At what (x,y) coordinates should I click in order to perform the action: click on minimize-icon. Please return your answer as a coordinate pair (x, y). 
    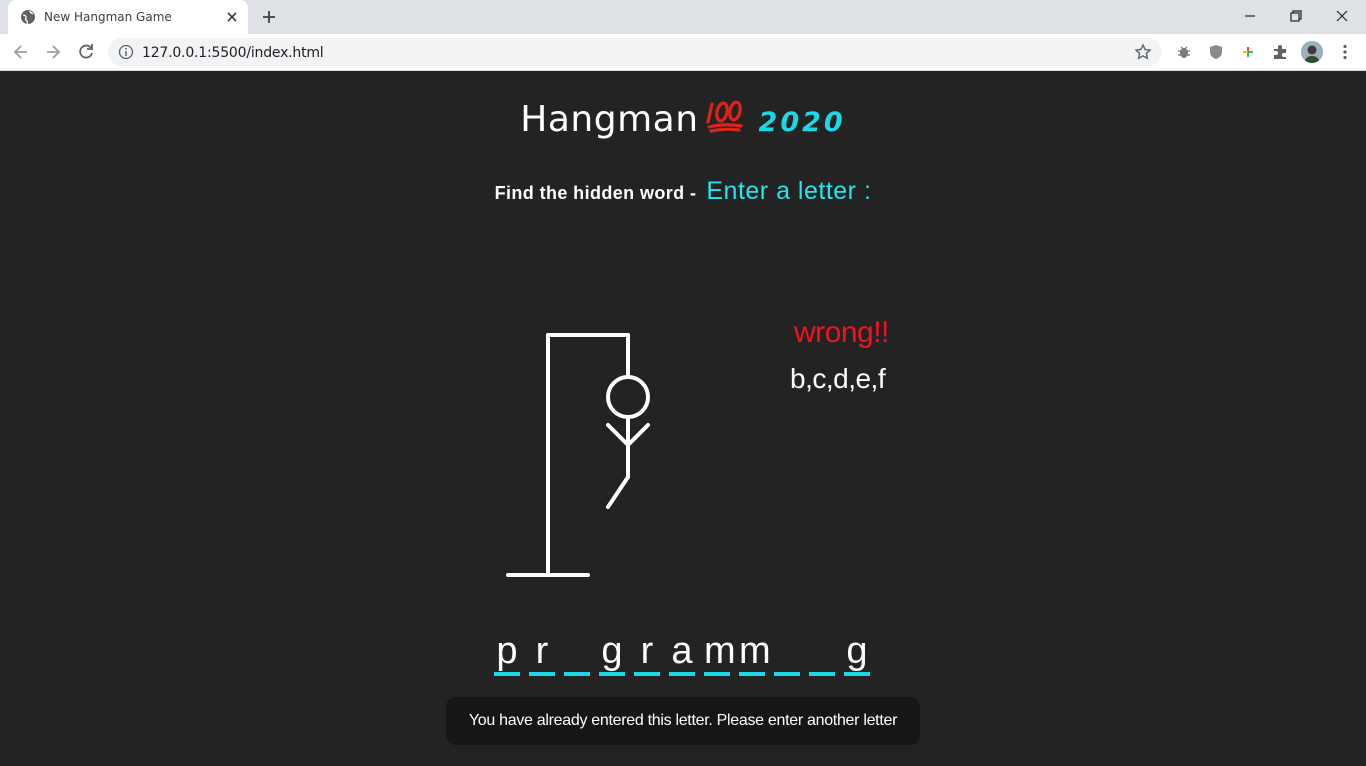
    Looking at the image, I should click on (1250, 16).